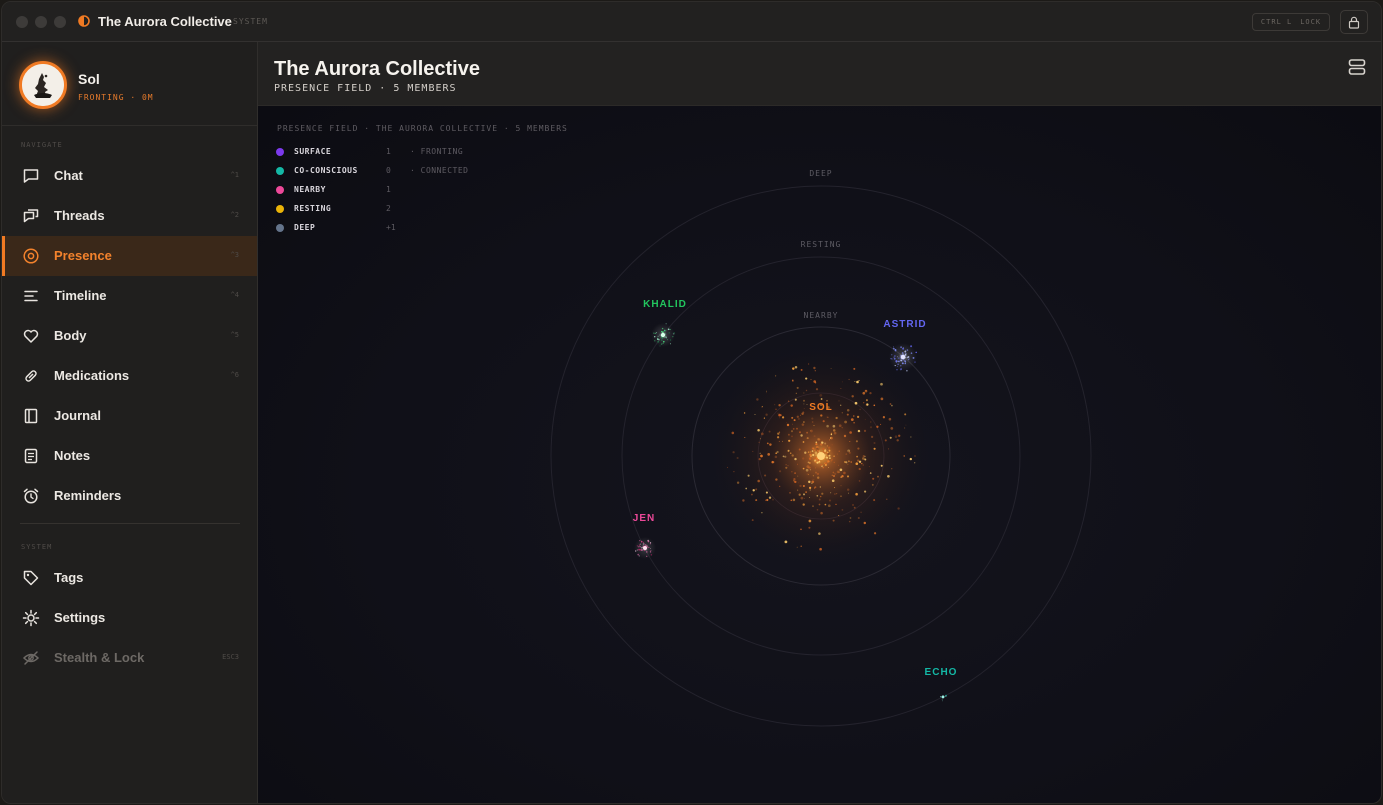 The width and height of the screenshot is (1383, 805). Describe the element at coordinates (129, 256) in the screenshot. I see `nav-presence: Presence ^3` at that location.